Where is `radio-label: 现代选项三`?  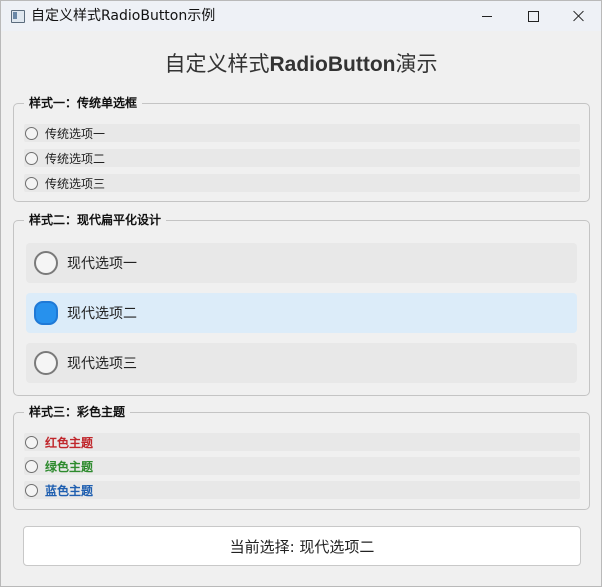
radio-label: 现代选项三 is located at coordinates (102, 364).